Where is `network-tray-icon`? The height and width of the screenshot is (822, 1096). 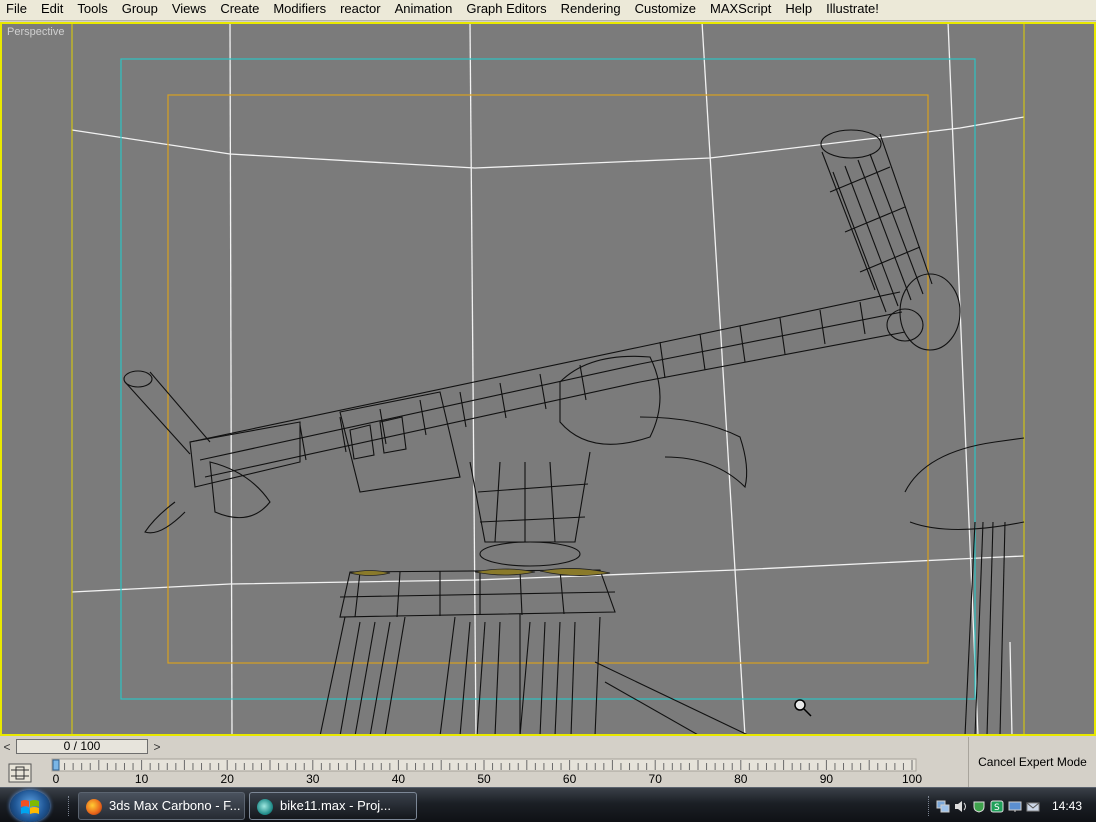 network-tray-icon is located at coordinates (943, 806).